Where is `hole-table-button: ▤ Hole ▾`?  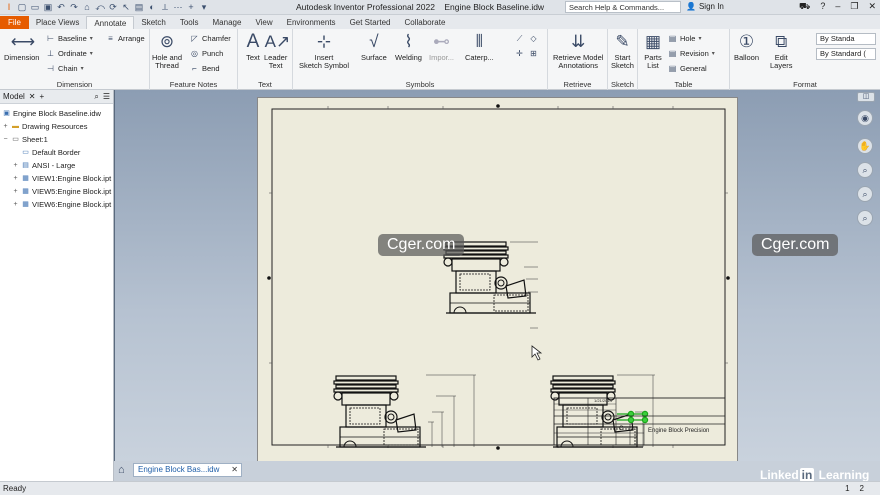
hole-table-button: ▤ Hole ▾ is located at coordinates (685, 38).